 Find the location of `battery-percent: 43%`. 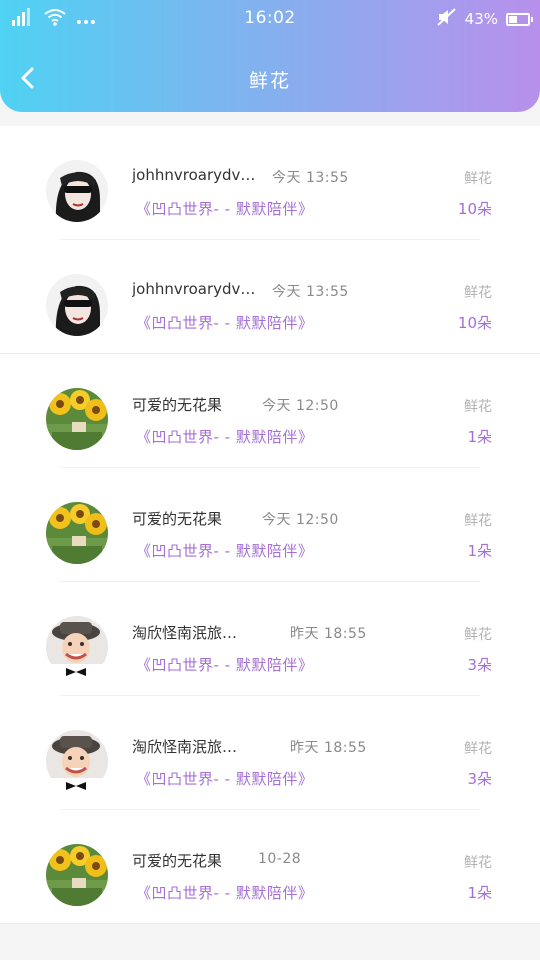

battery-percent: 43% is located at coordinates (481, 19).